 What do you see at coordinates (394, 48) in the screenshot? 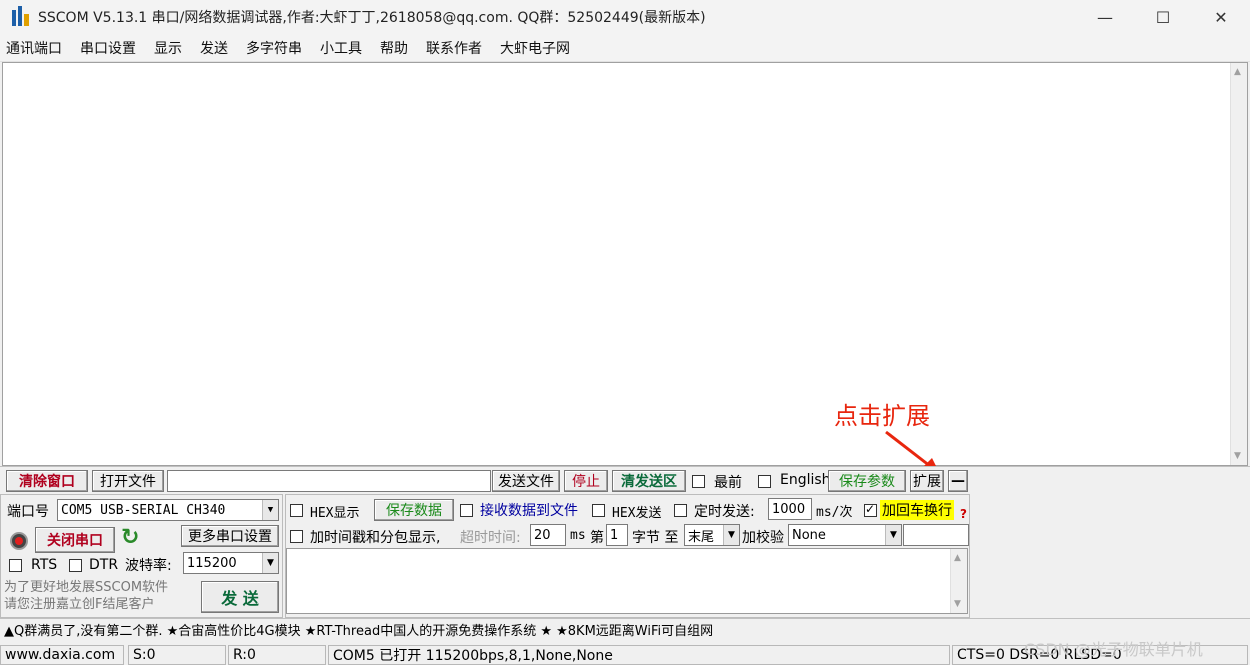
I see `menu-help: 帮助` at bounding box center [394, 48].